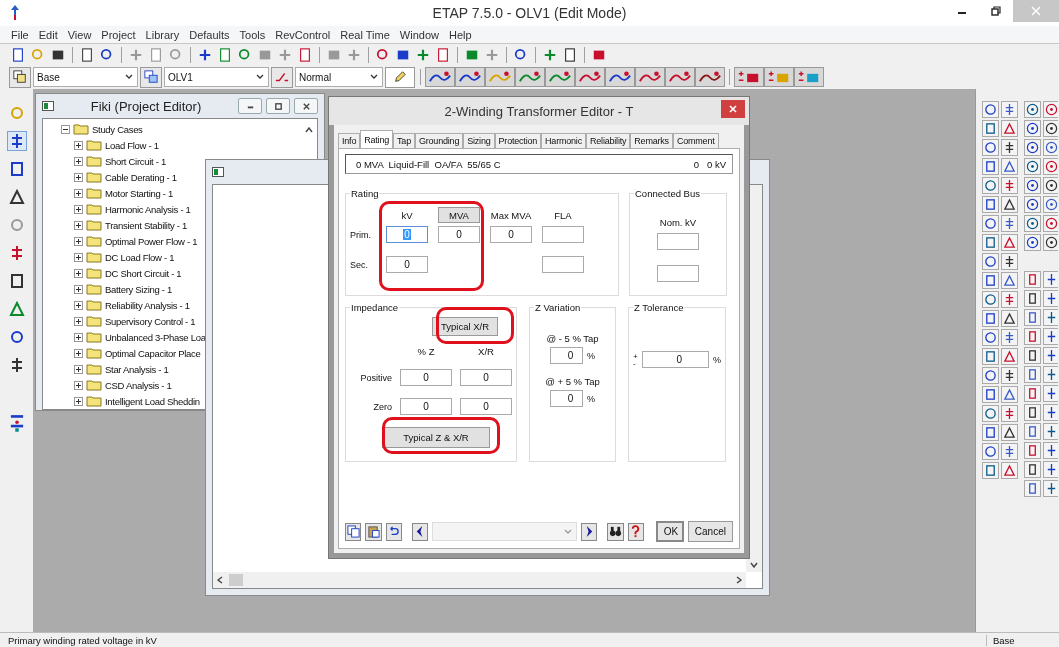 The height and width of the screenshot is (647, 1059). Describe the element at coordinates (635, 531) in the screenshot. I see `help-button` at that location.